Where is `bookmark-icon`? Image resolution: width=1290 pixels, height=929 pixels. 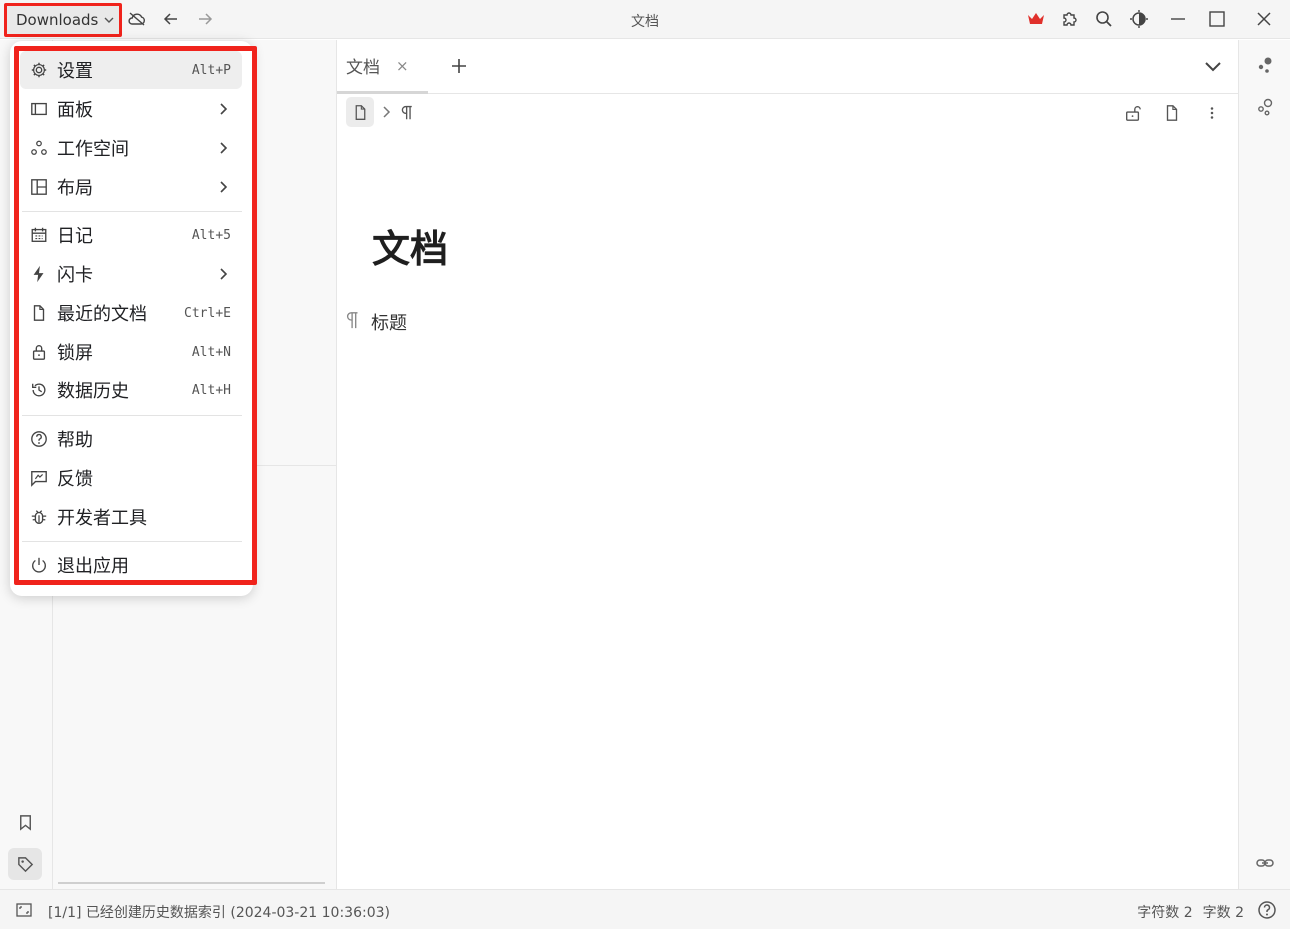
bookmark-icon is located at coordinates (25, 822).